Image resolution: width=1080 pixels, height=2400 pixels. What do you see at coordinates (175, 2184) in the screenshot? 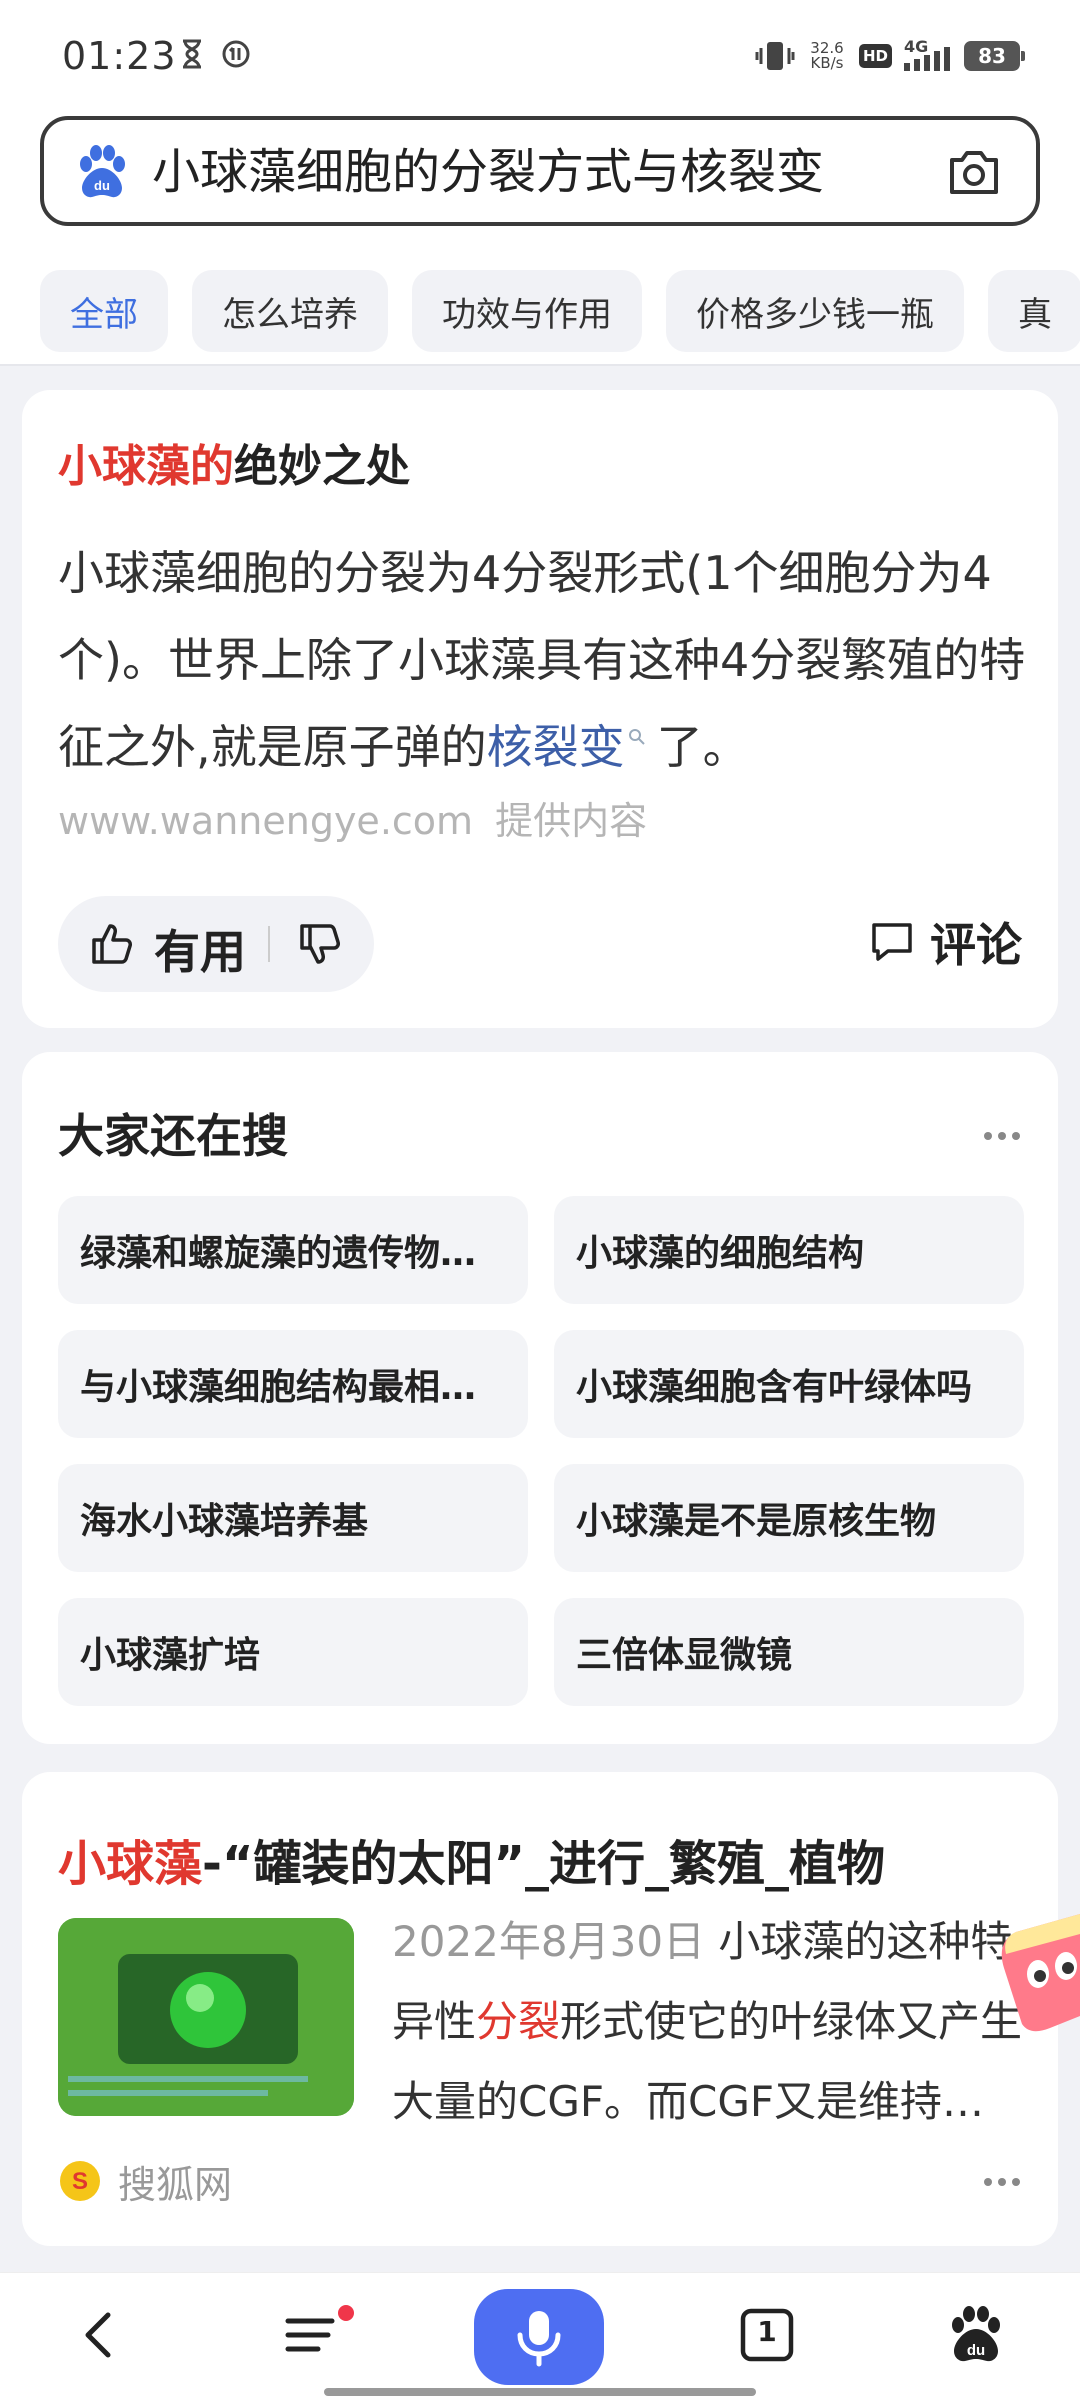
I see `result-source-name: 搜狐网` at bounding box center [175, 2184].